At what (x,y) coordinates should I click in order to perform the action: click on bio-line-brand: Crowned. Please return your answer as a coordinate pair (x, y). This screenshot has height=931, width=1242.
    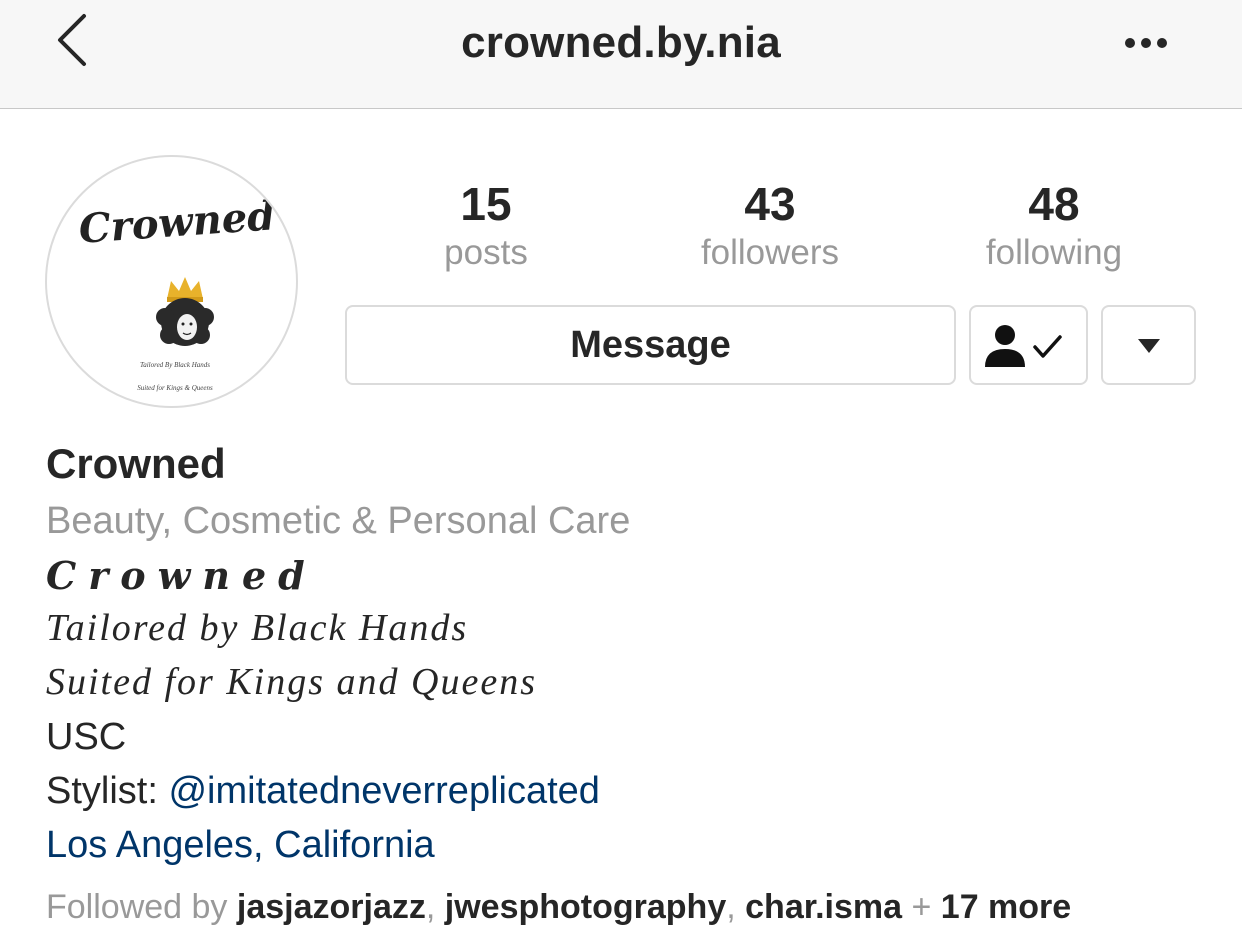
    Looking at the image, I should click on (181, 575).